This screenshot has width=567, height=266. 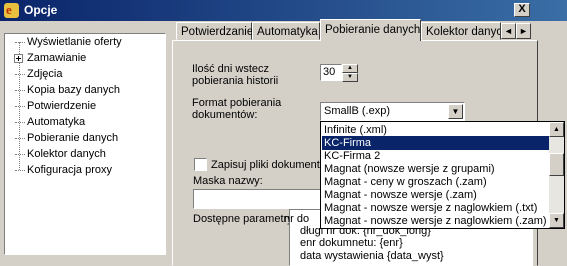 I want to click on sidebar-item-kolektor-danych: Kolektor danych, so click(x=66, y=154).